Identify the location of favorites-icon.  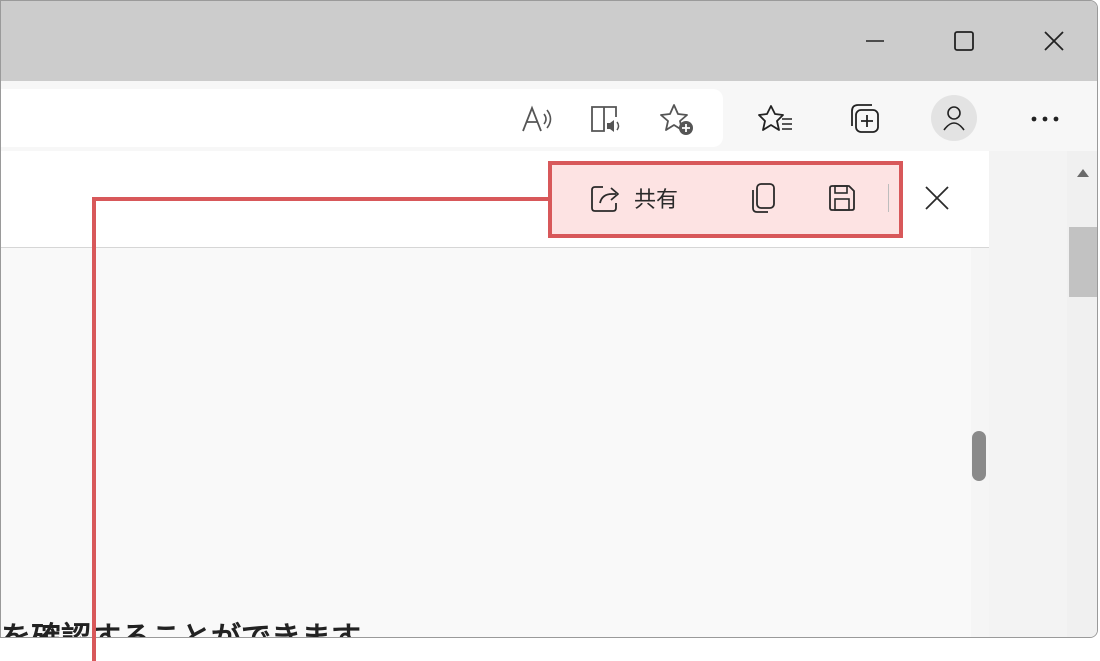
(775, 118).